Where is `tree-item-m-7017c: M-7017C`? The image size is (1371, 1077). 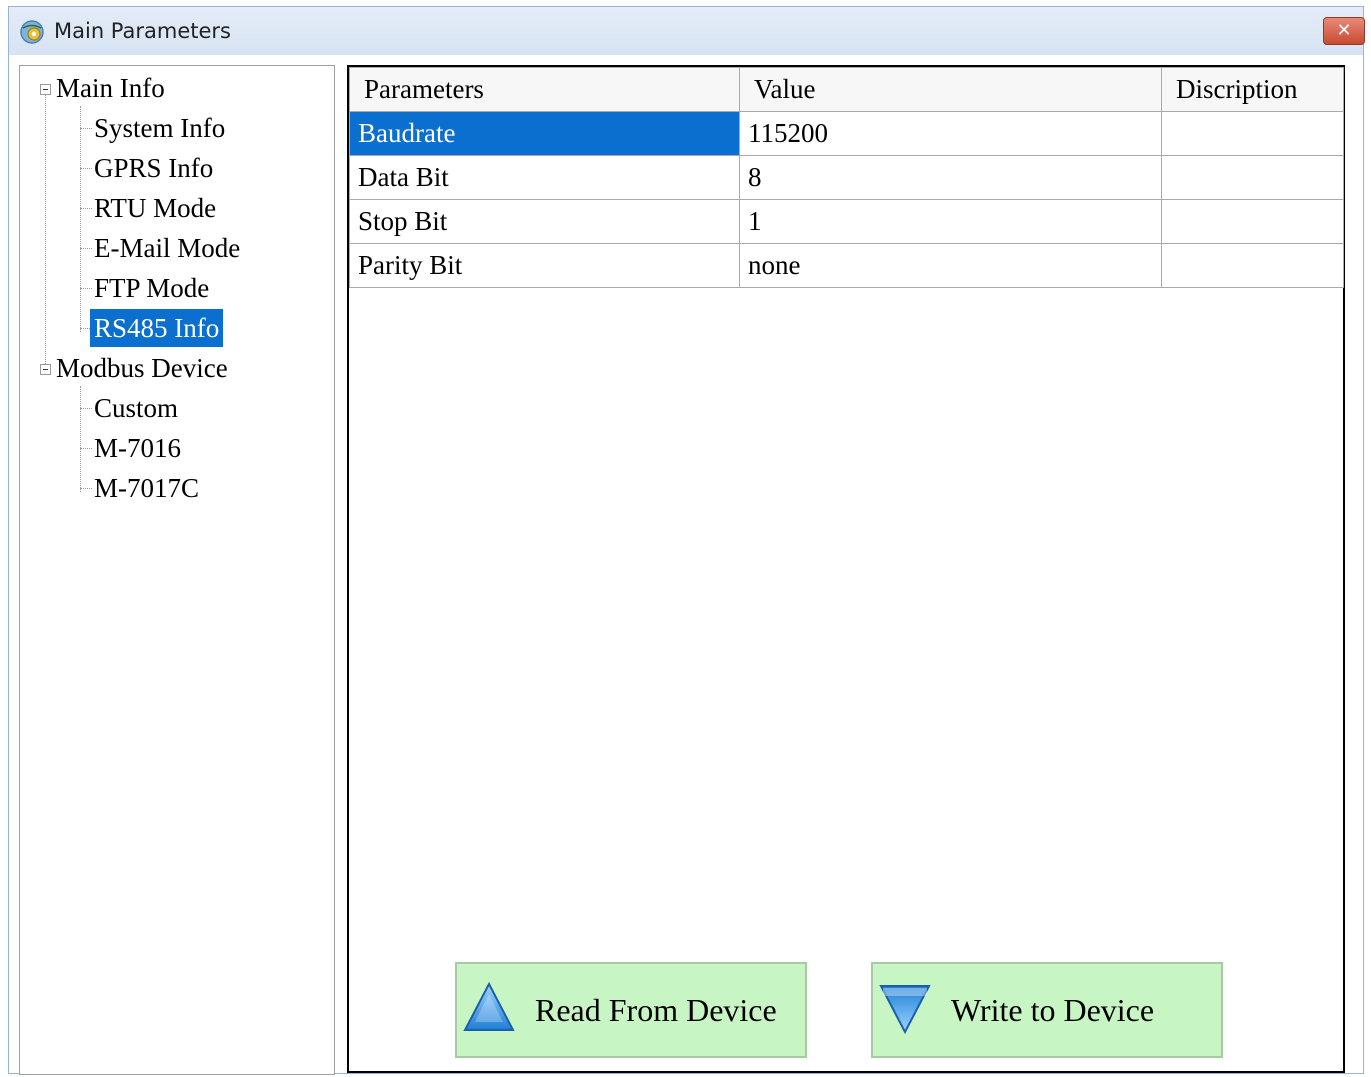 tree-item-m-7017c: M-7017C is located at coordinates (146, 488).